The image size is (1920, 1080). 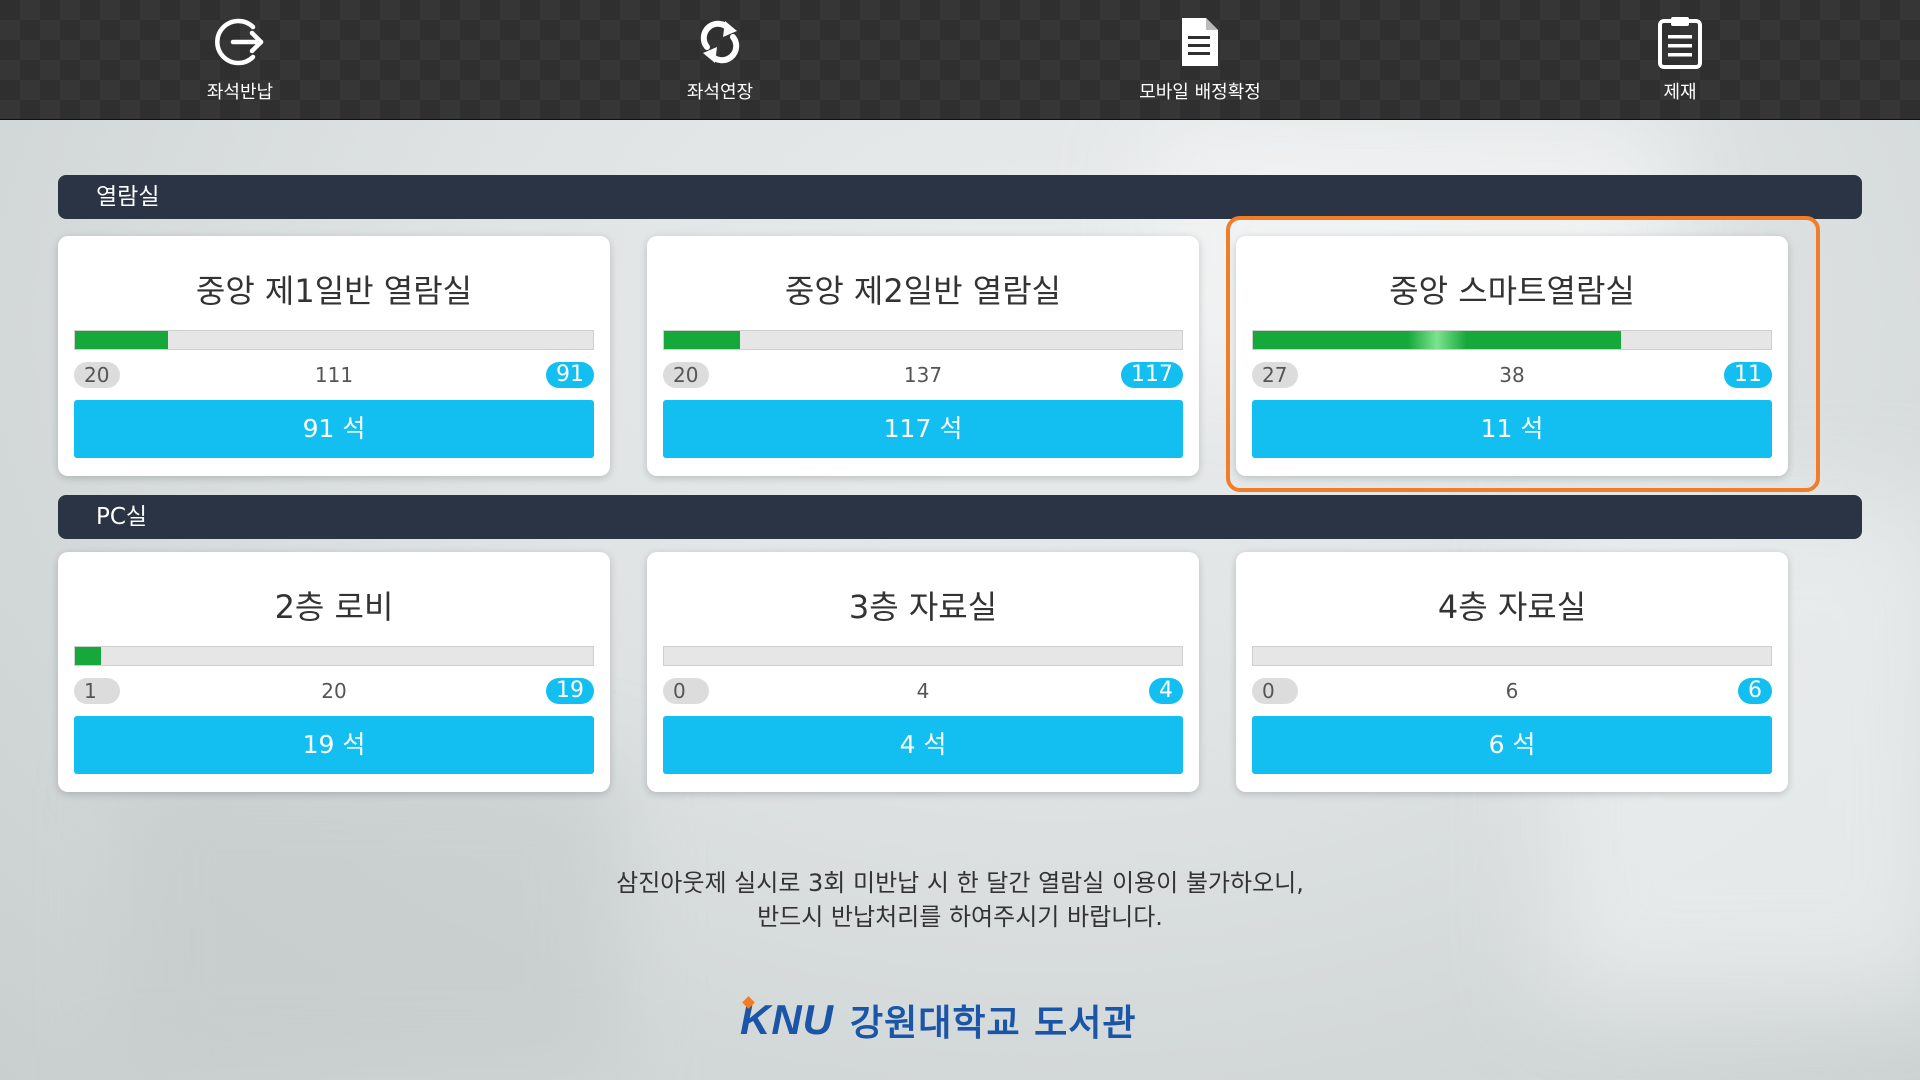 What do you see at coordinates (570, 375) in the screenshot?
I see `available-seats-badge: 91` at bounding box center [570, 375].